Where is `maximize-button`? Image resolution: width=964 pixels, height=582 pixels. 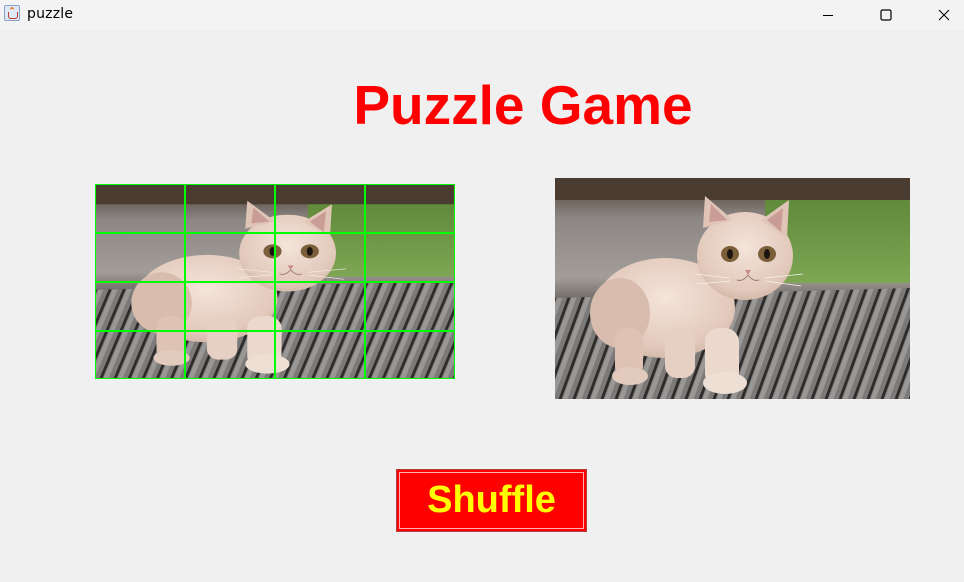
maximize-button is located at coordinates (886, 15).